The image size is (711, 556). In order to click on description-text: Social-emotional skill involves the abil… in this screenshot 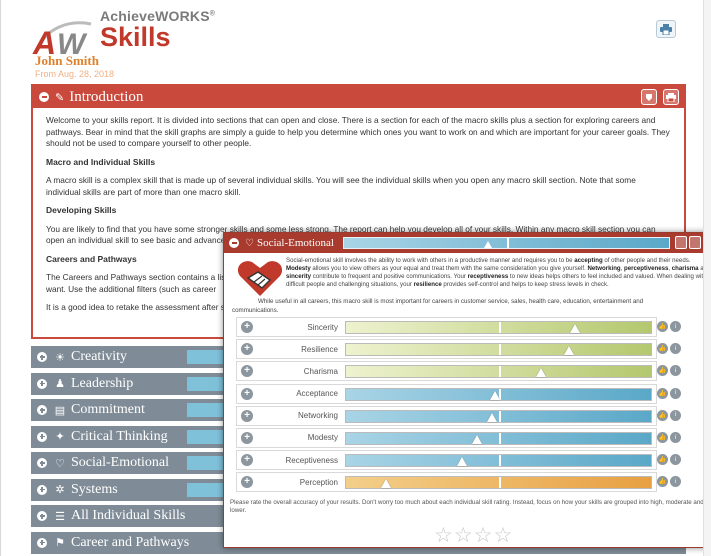, I will do `click(430, 260)`.